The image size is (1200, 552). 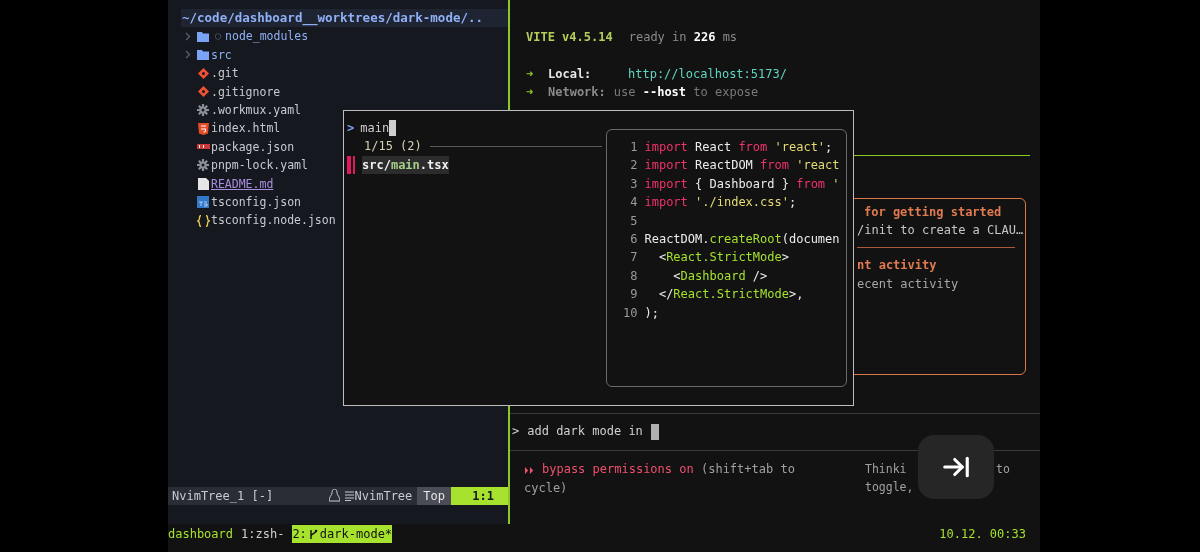 What do you see at coordinates (720, 203) in the screenshot?
I see `code-line: import './index.css';` at bounding box center [720, 203].